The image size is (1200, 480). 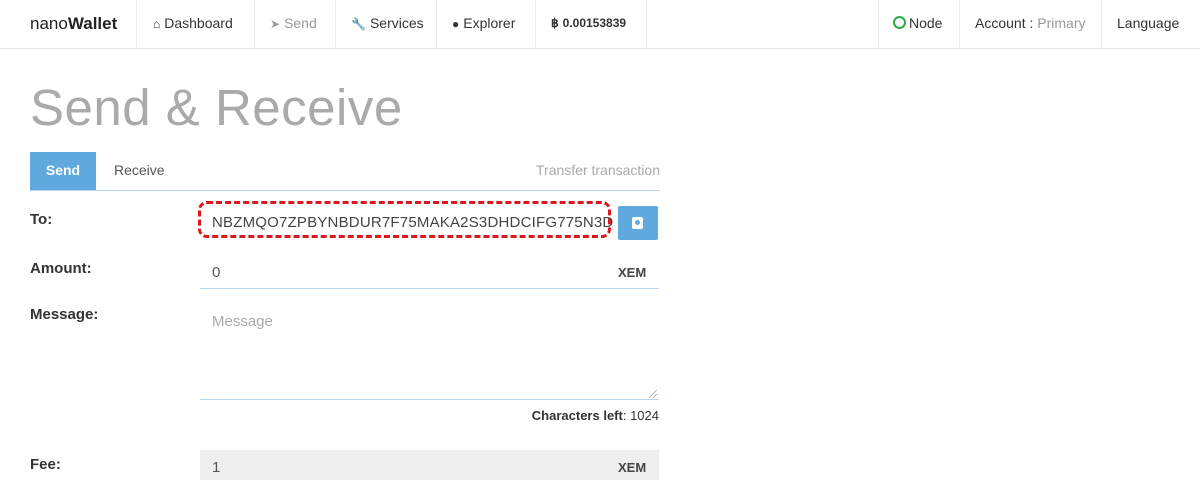 I want to click on address-book-icon, so click(x=637, y=223).